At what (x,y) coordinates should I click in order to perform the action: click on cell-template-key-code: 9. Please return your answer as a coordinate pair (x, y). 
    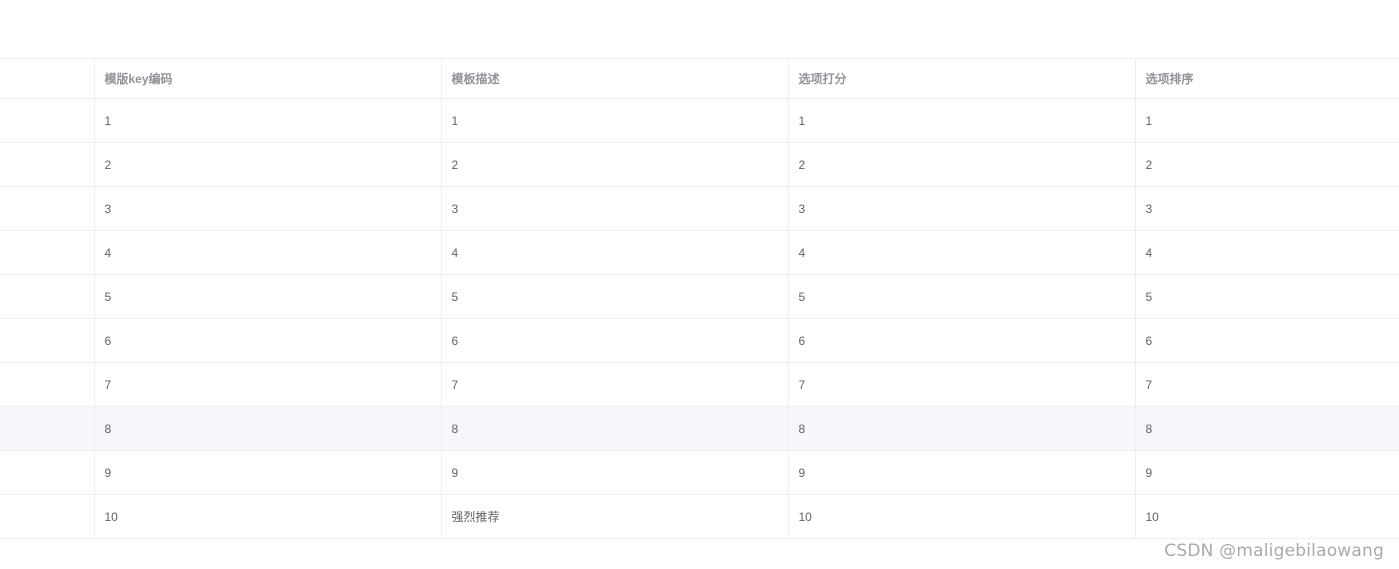
    Looking at the image, I should click on (267, 472).